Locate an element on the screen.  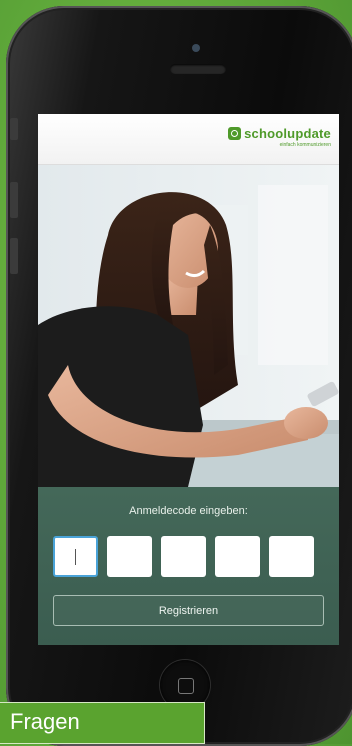
brand-logo: schoolupdate einfach kommunizieren is located at coordinates (279, 137).